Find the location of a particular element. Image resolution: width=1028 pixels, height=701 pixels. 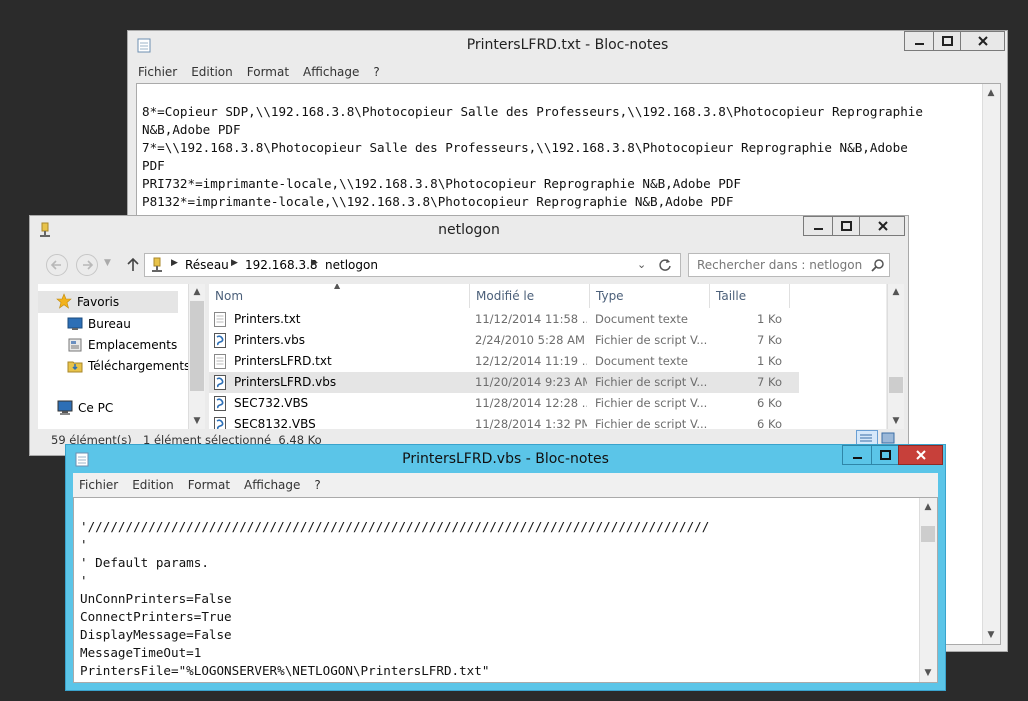

column-label: Taille is located at coordinates (731, 296).